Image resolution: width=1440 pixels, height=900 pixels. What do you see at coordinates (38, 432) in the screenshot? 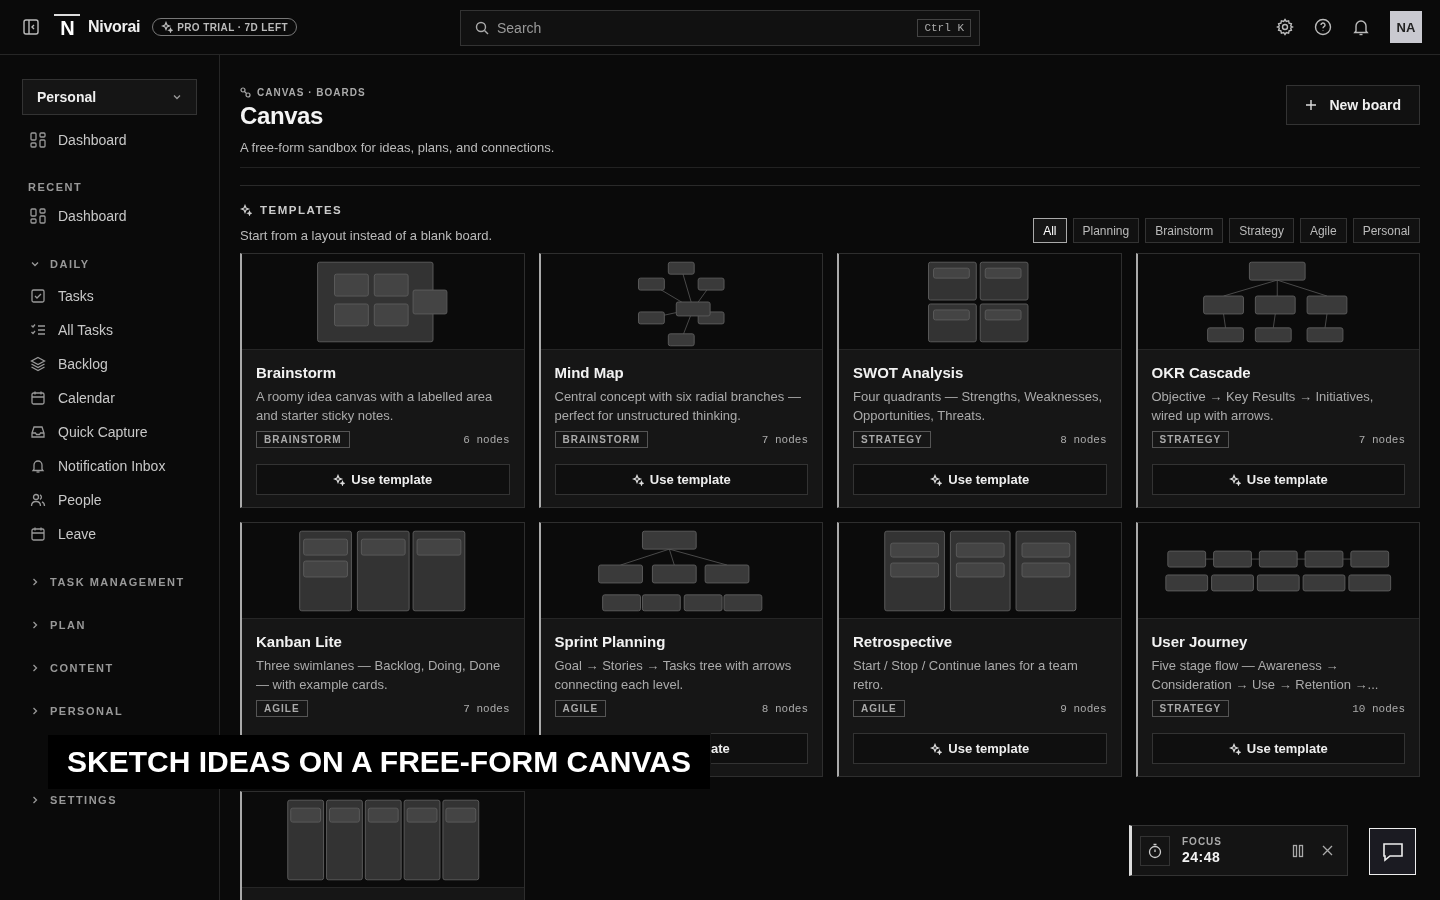
I see `inbox-icon` at bounding box center [38, 432].